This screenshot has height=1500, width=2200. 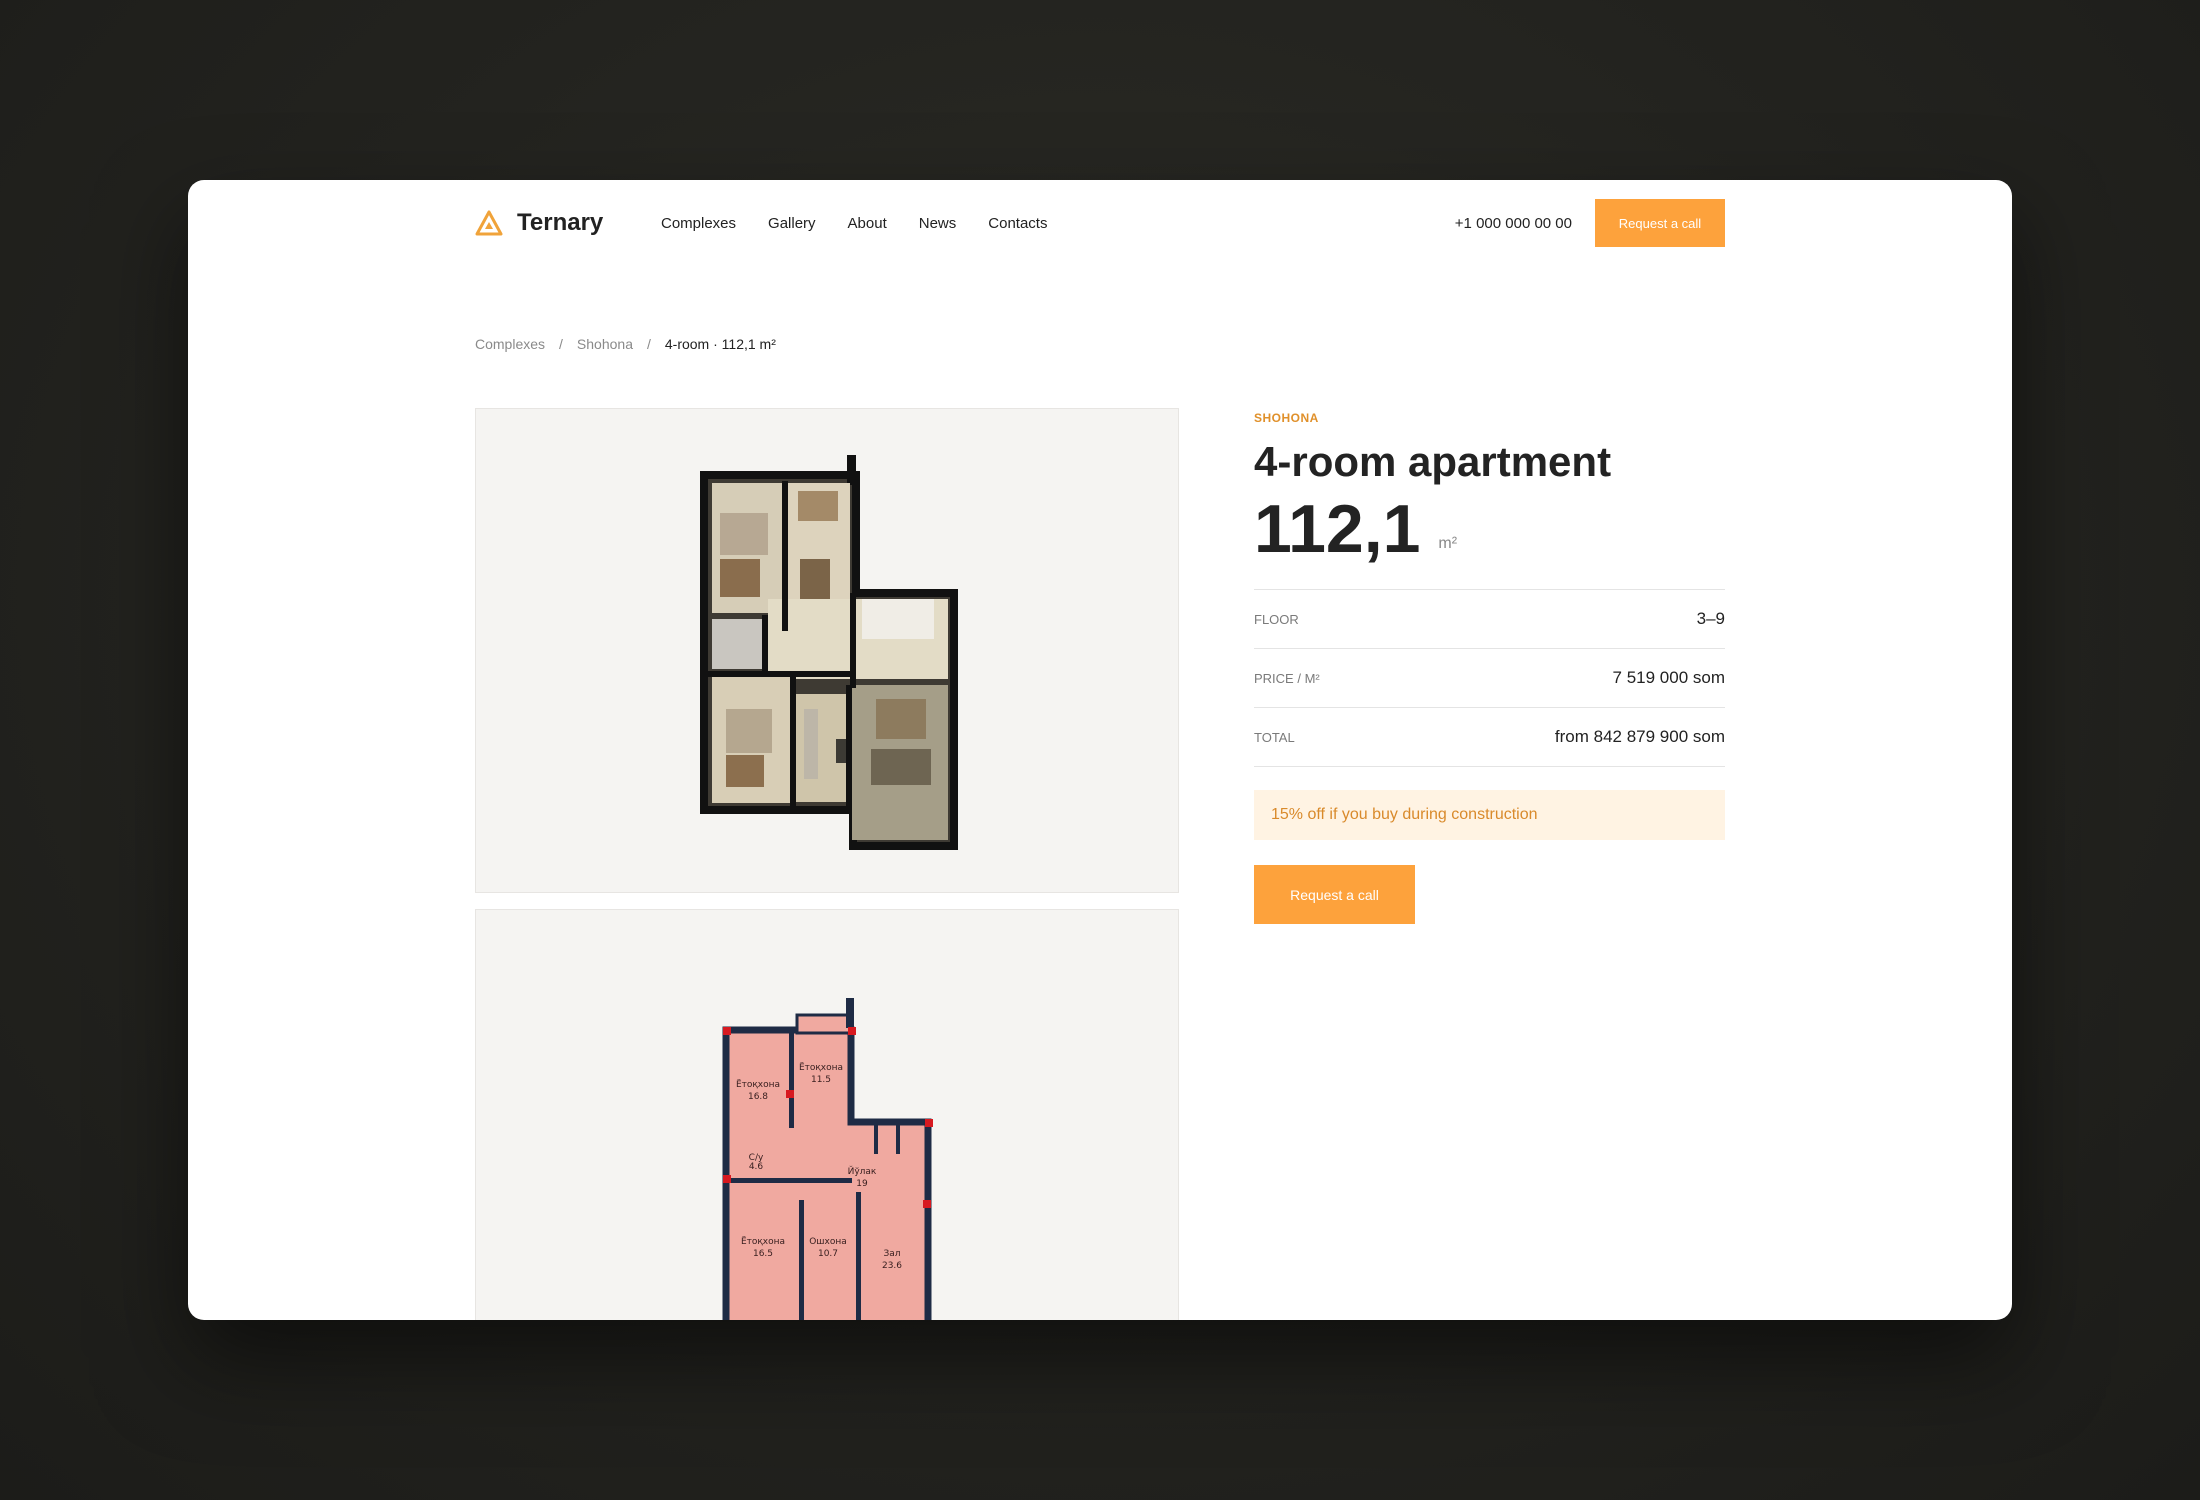 I want to click on room-label: Йўлак, so click(x=862, y=1171).